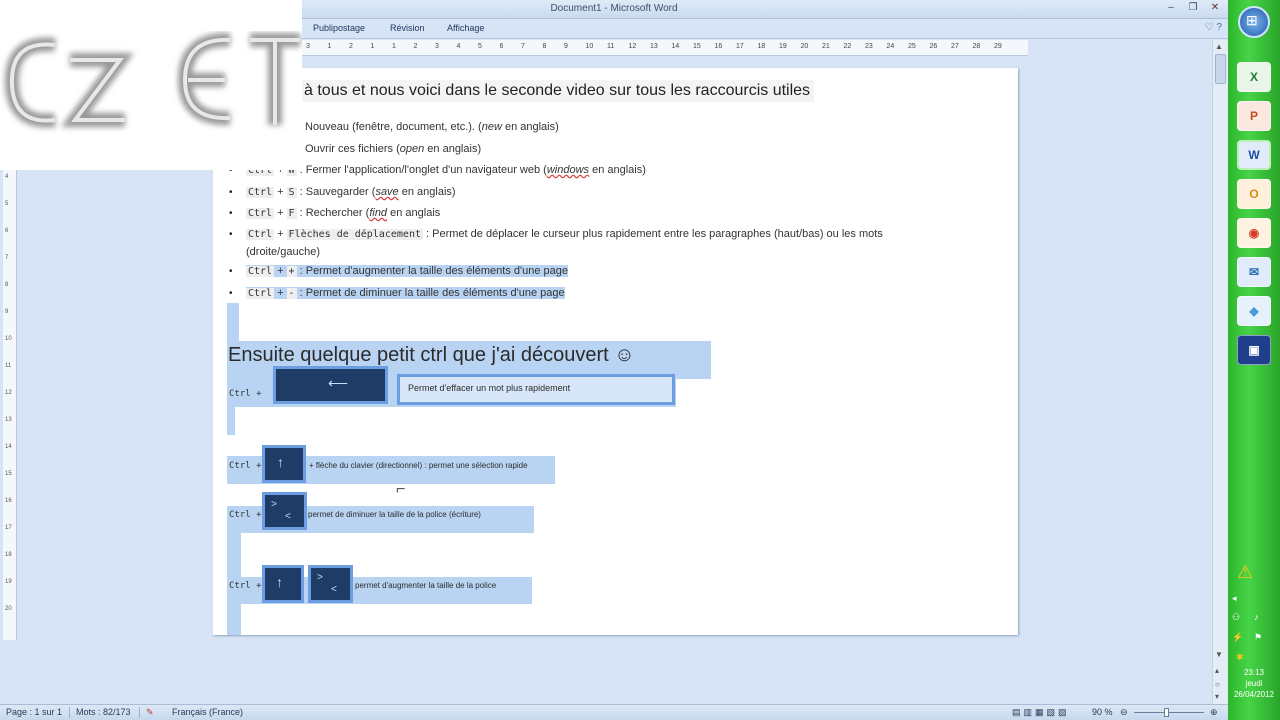 The height and width of the screenshot is (720, 1280). I want to click on ruler-tick: 23, so click(869, 46).